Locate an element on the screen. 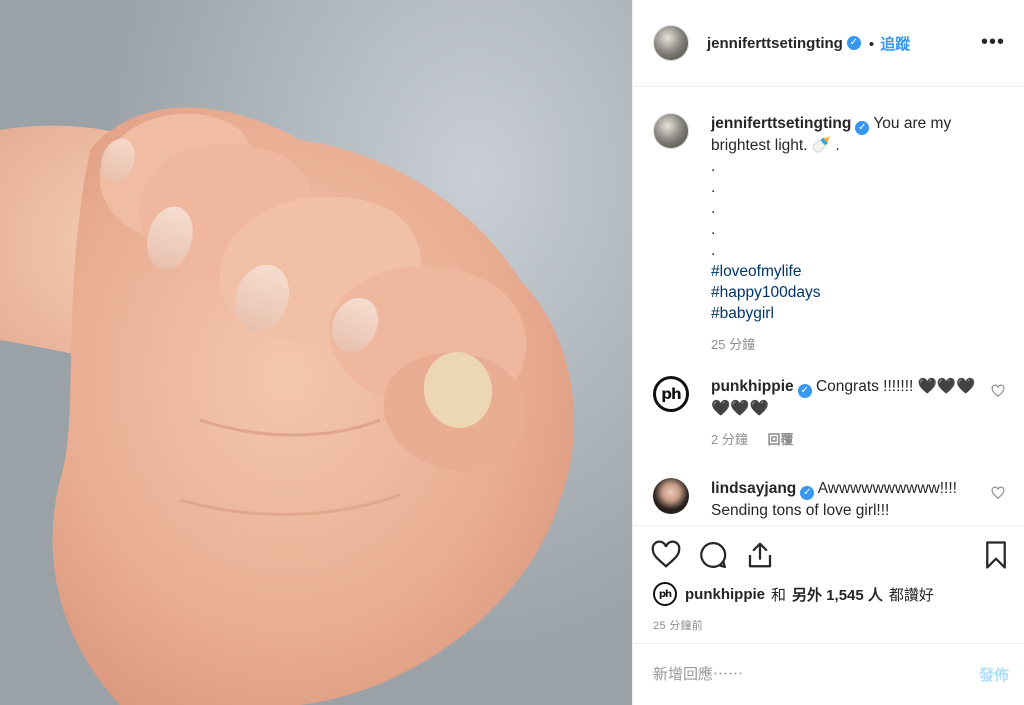 The image size is (1024, 705). caption-meta: 25 分鐘 is located at coordinates (858, 344).